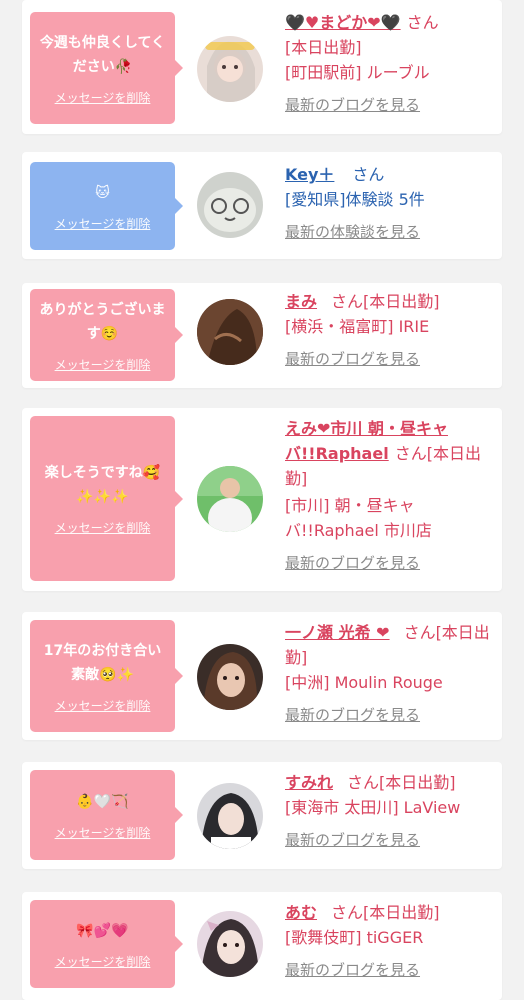  Describe the element at coordinates (357, 72) in the screenshot. I see `shop-line: [町田駅前] ルーブル` at that location.